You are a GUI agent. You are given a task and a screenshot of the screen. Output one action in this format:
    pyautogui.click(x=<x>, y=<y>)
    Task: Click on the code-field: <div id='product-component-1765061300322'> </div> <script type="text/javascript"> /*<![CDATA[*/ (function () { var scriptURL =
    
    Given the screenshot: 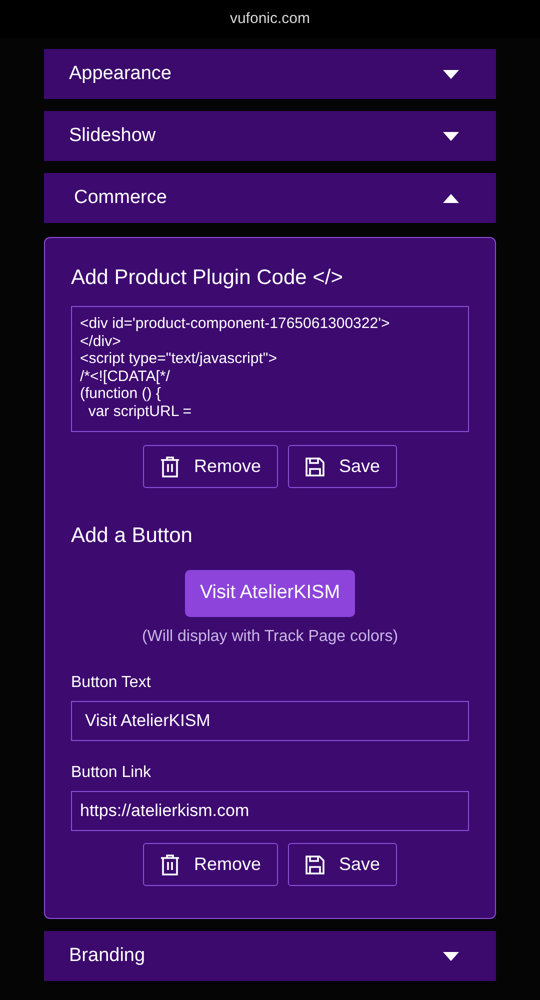 What is the action you would take?
    pyautogui.click(x=270, y=369)
    